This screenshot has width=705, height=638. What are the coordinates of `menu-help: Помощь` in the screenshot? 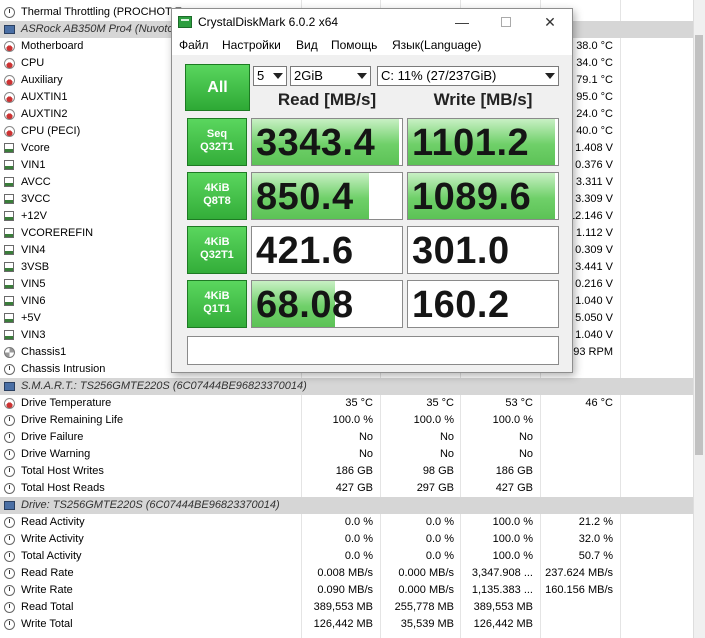 It's located at (354, 45).